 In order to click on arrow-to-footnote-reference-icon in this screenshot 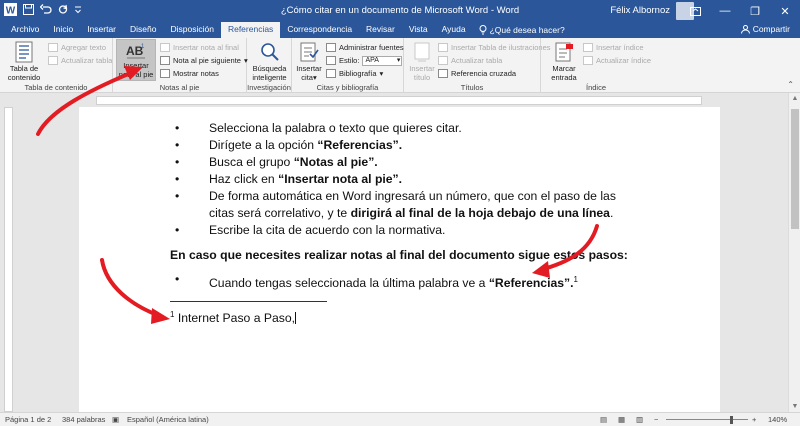, I will do `click(568, 248)`.